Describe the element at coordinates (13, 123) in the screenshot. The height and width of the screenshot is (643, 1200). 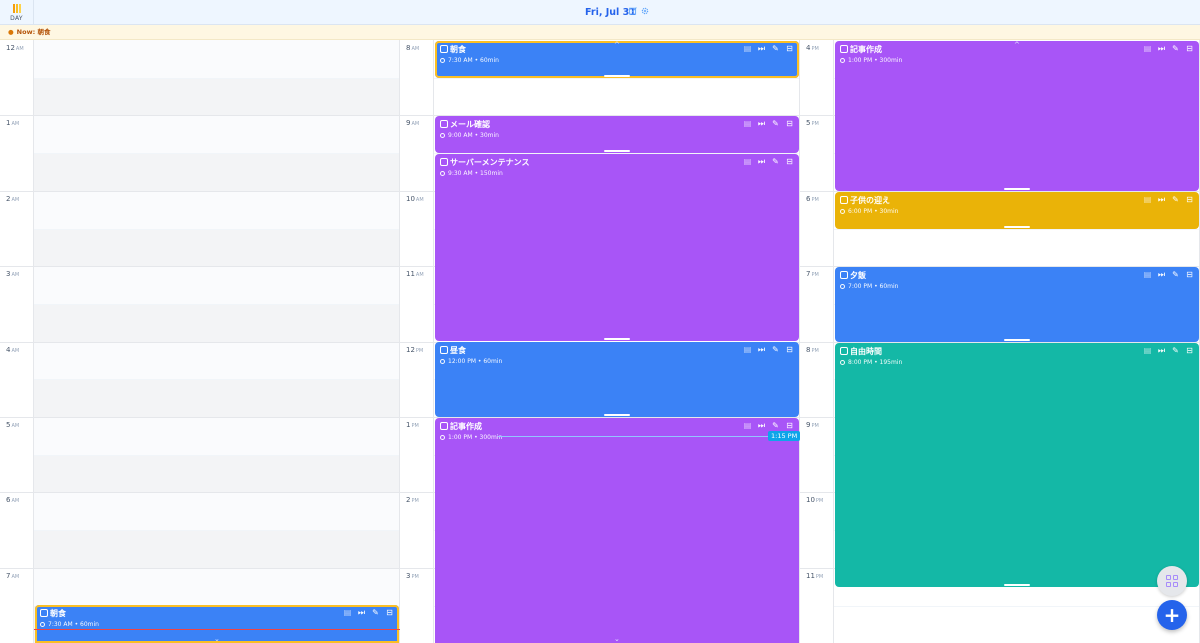
I see `hour-label: 1AM` at that location.